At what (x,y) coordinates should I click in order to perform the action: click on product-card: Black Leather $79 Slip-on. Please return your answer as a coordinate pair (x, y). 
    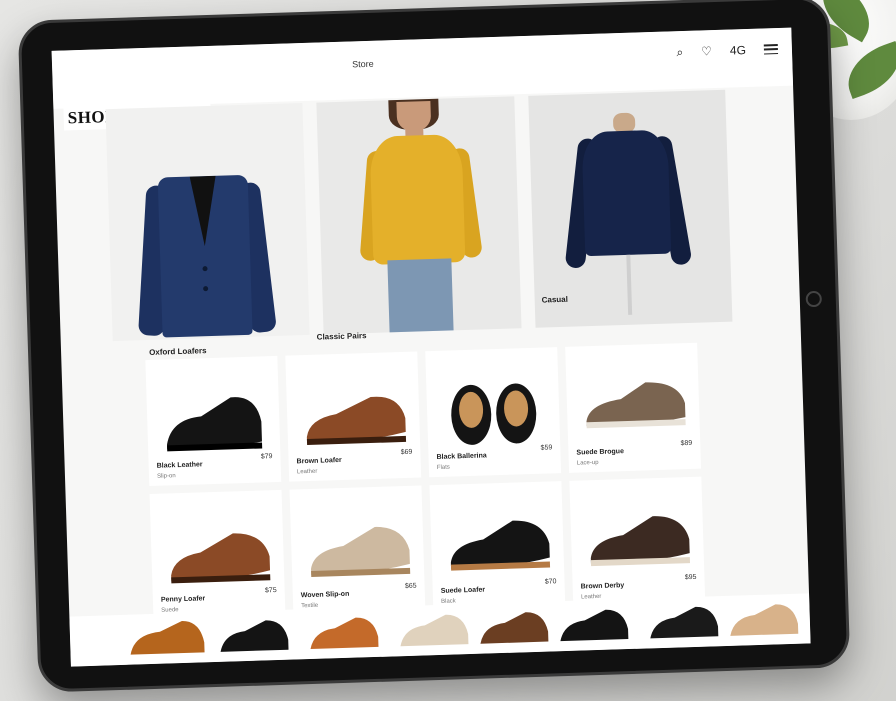
    Looking at the image, I should click on (213, 421).